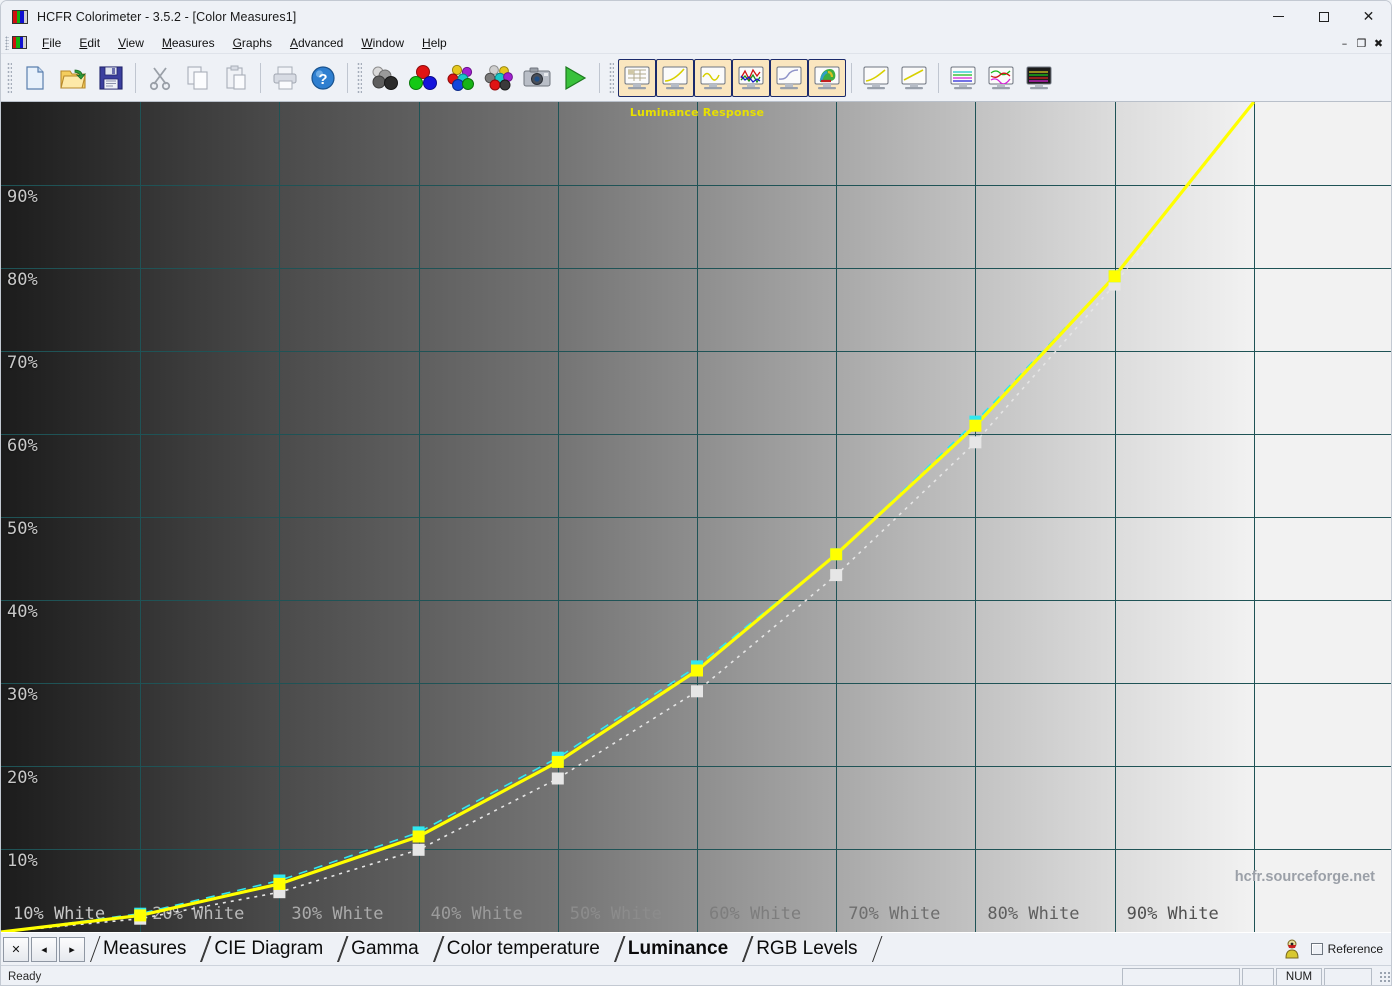  I want to click on tab-label: RGB Levels, so click(807, 948).